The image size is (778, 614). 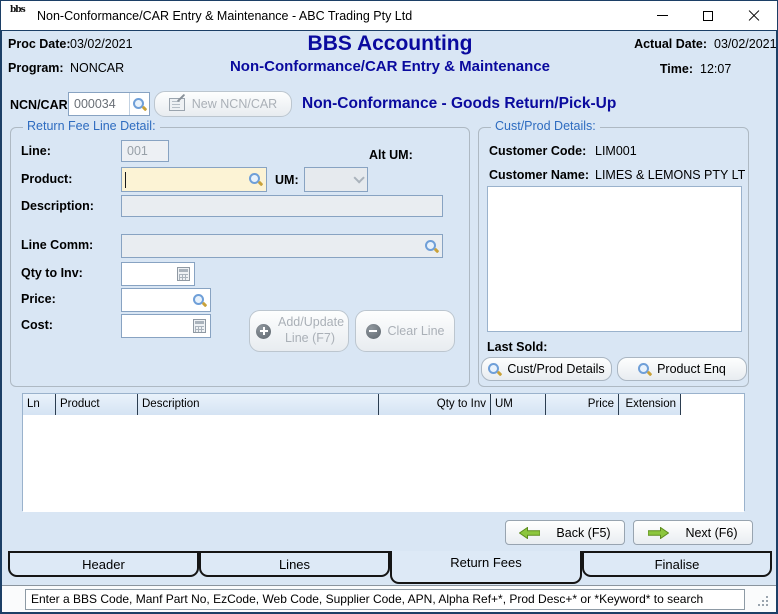 I want to click on new-ncn-car-label: New NCN/CAR, so click(x=234, y=104).